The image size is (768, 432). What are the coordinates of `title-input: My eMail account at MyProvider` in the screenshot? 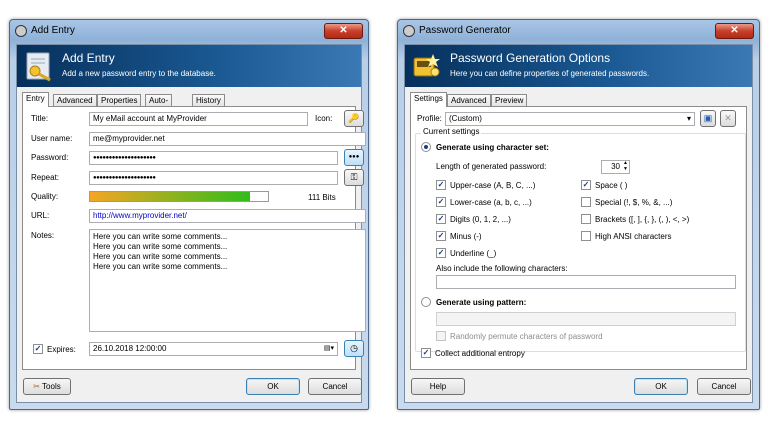 It's located at (198, 119).